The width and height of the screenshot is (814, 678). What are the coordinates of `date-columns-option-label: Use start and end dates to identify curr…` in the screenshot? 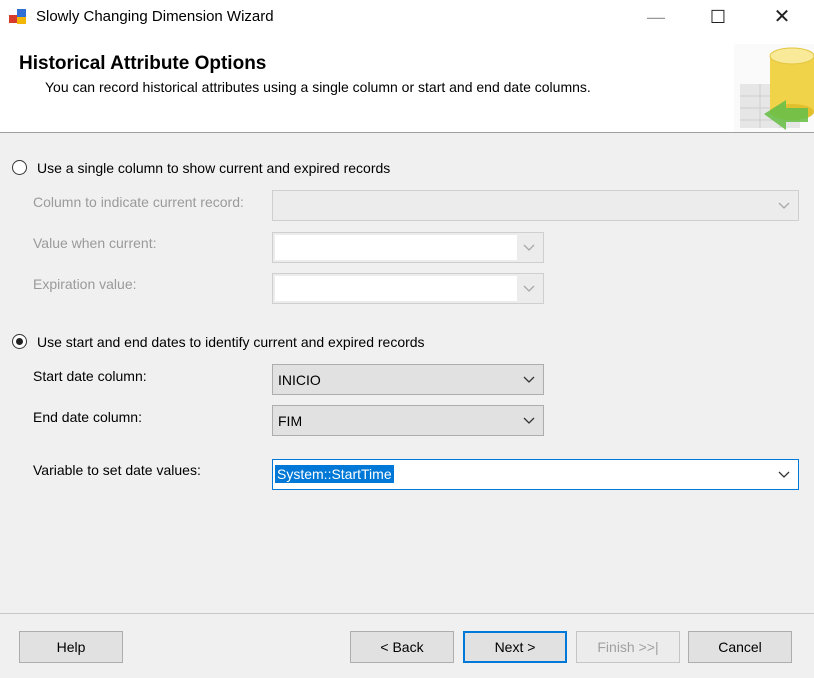 It's located at (231, 342).